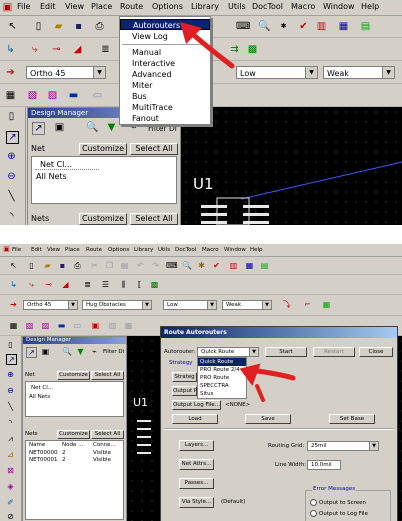  I want to click on chip-icon: ▣, so click(59, 127).